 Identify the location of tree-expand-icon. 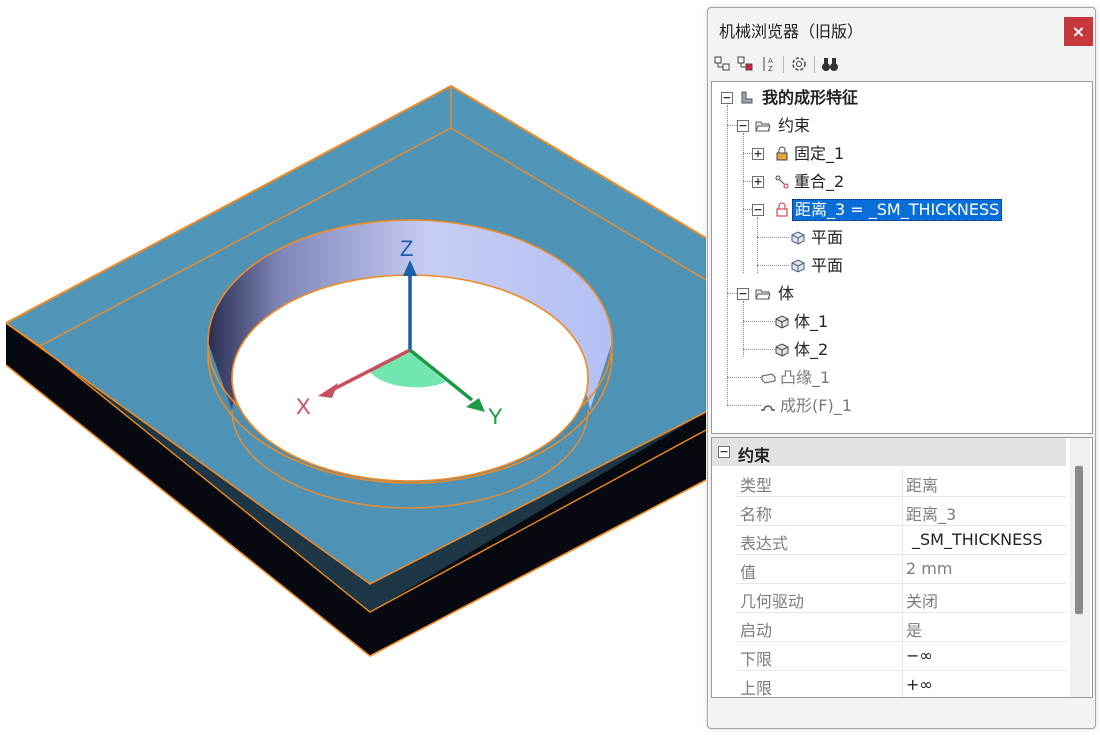
(723, 64).